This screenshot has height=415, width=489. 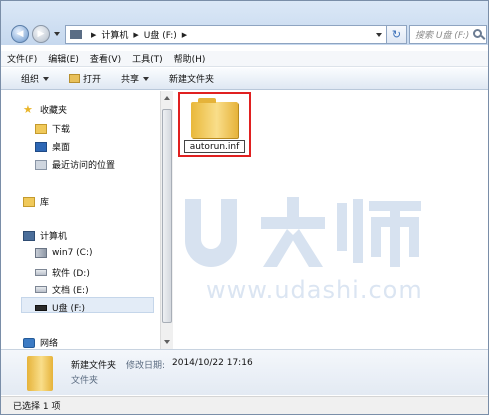 What do you see at coordinates (63, 58) in the screenshot?
I see `menu-edit: 编辑(E)` at bounding box center [63, 58].